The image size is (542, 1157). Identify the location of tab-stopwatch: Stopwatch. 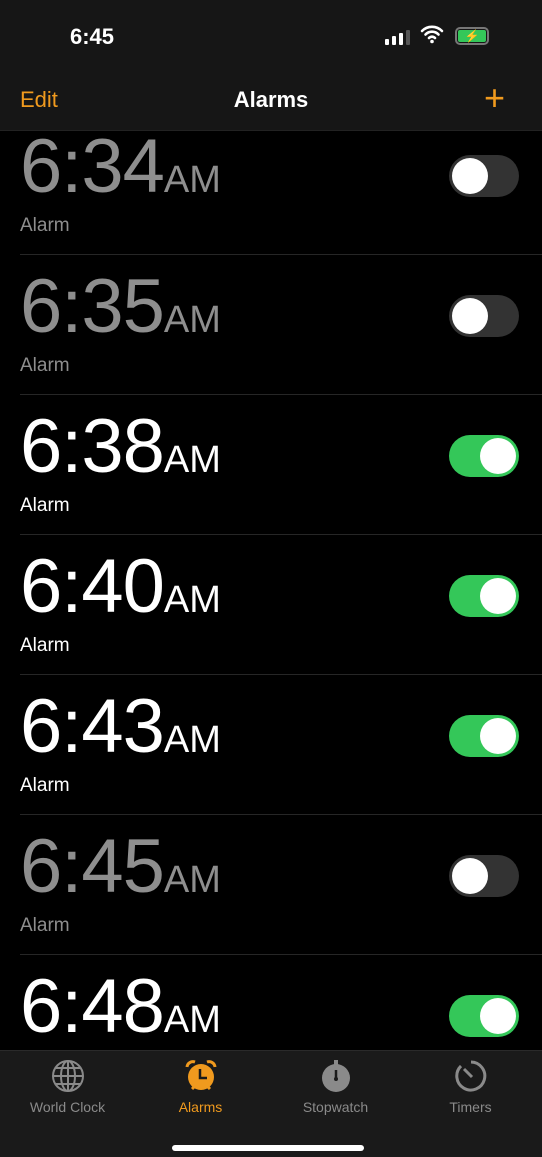
(335, 1087).